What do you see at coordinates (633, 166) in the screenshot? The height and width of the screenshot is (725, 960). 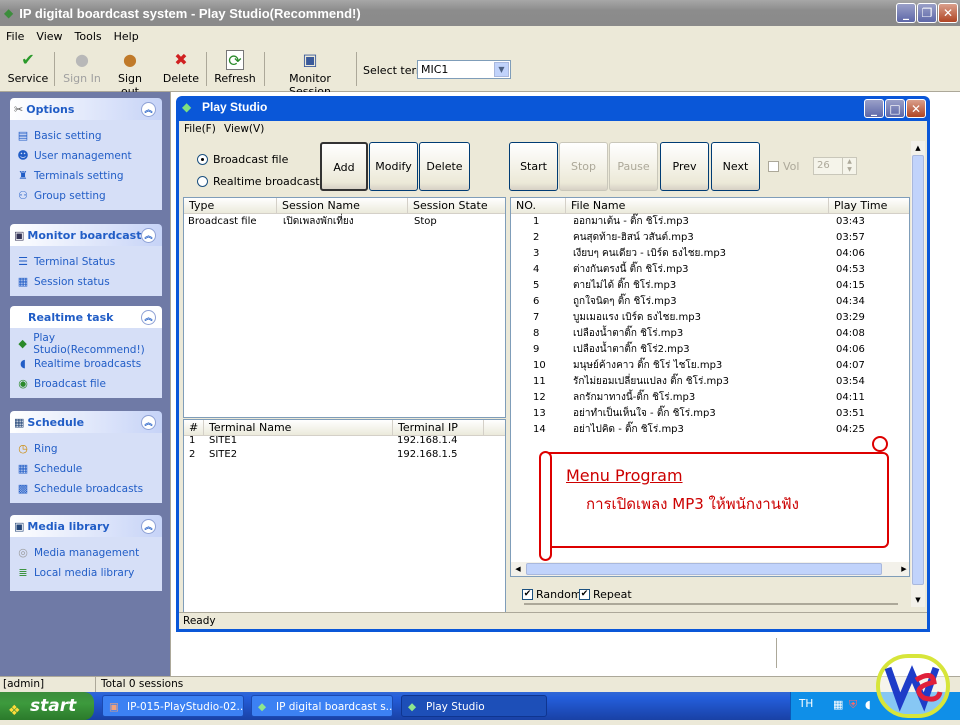 I see `pause-button: Pause` at bounding box center [633, 166].